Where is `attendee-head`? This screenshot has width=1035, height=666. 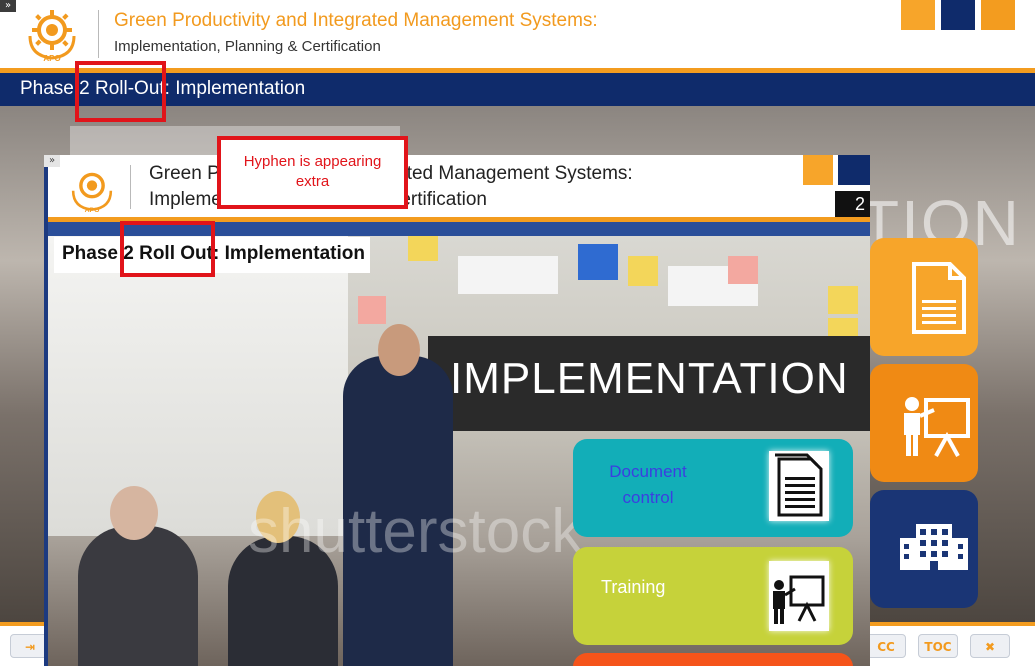 attendee-head is located at coordinates (134, 513).